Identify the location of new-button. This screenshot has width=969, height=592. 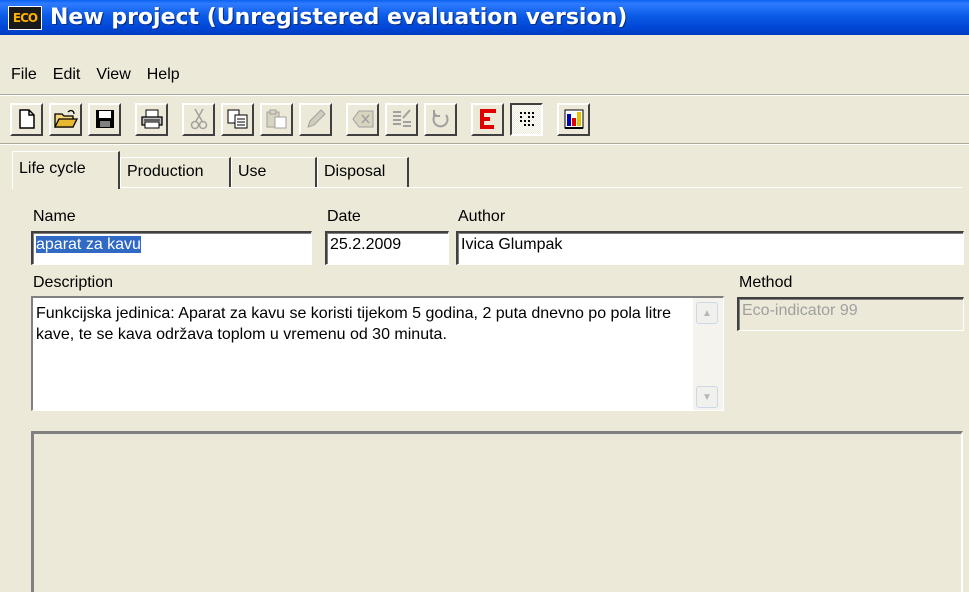
(26, 119).